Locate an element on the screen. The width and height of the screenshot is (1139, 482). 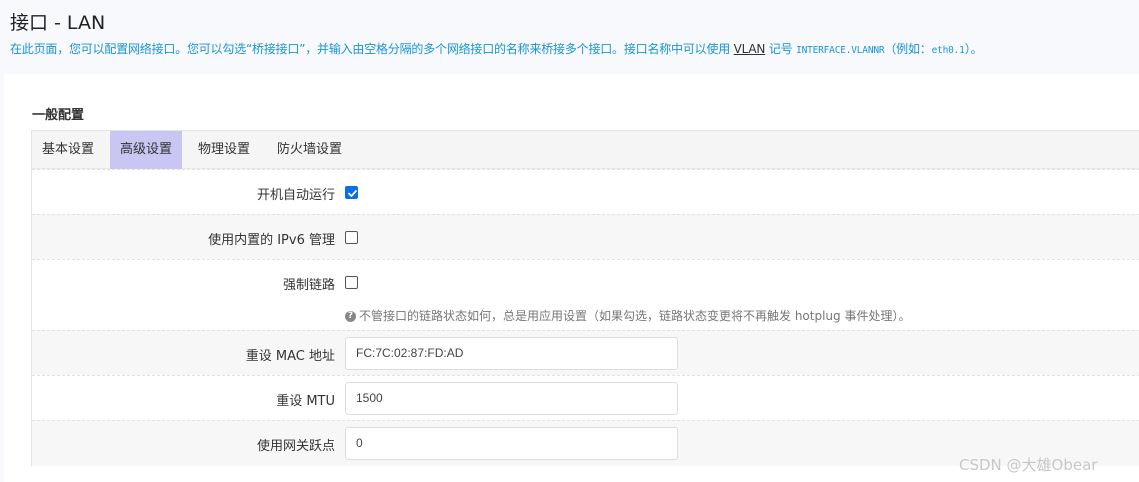
tab-basic: 基本设置 is located at coordinates (68, 150).